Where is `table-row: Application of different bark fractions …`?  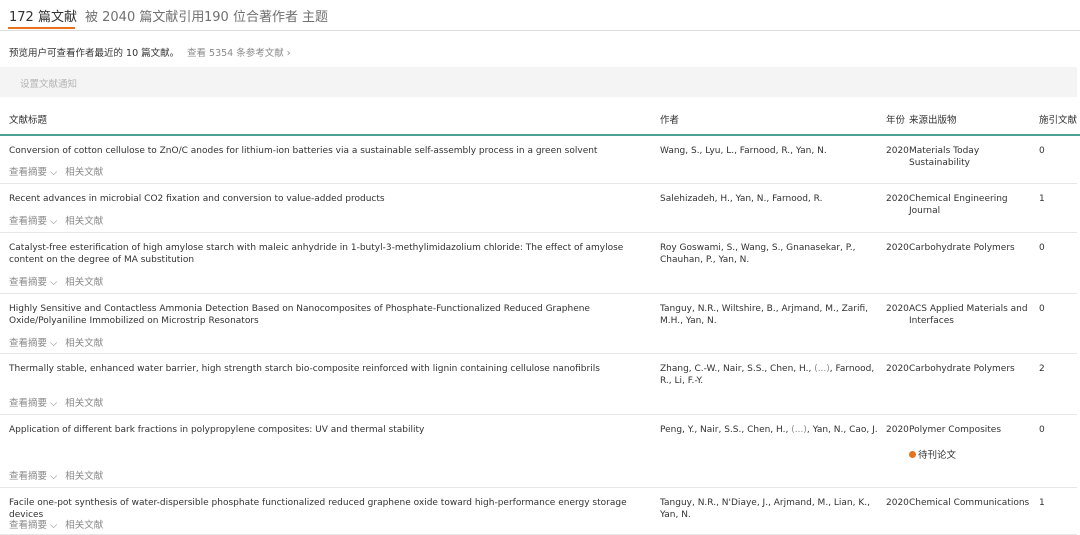
table-row: Application of different bark fractions … is located at coordinates (538, 451).